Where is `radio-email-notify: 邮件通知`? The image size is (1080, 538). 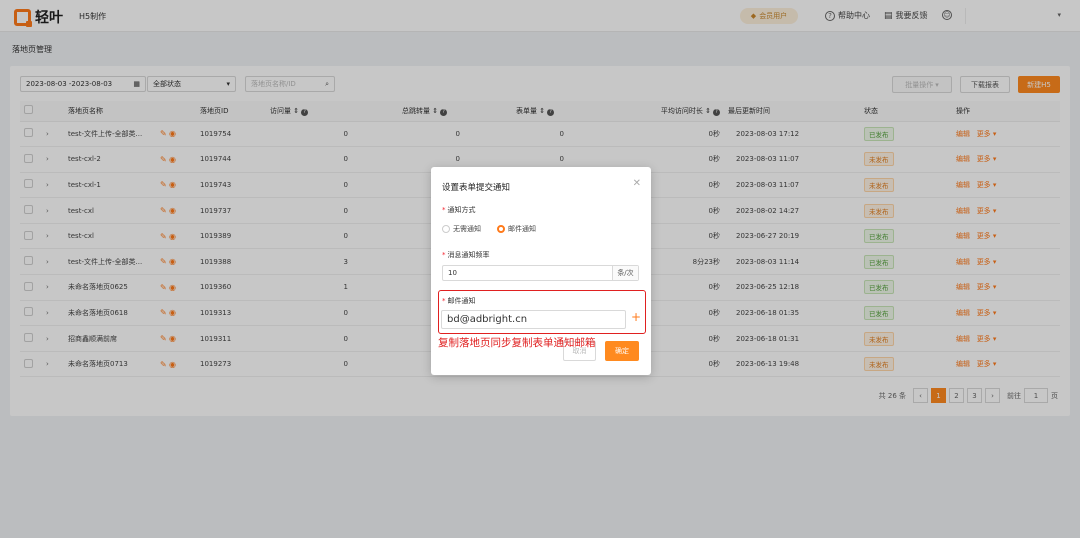 radio-email-notify: 邮件通知 is located at coordinates (516, 229).